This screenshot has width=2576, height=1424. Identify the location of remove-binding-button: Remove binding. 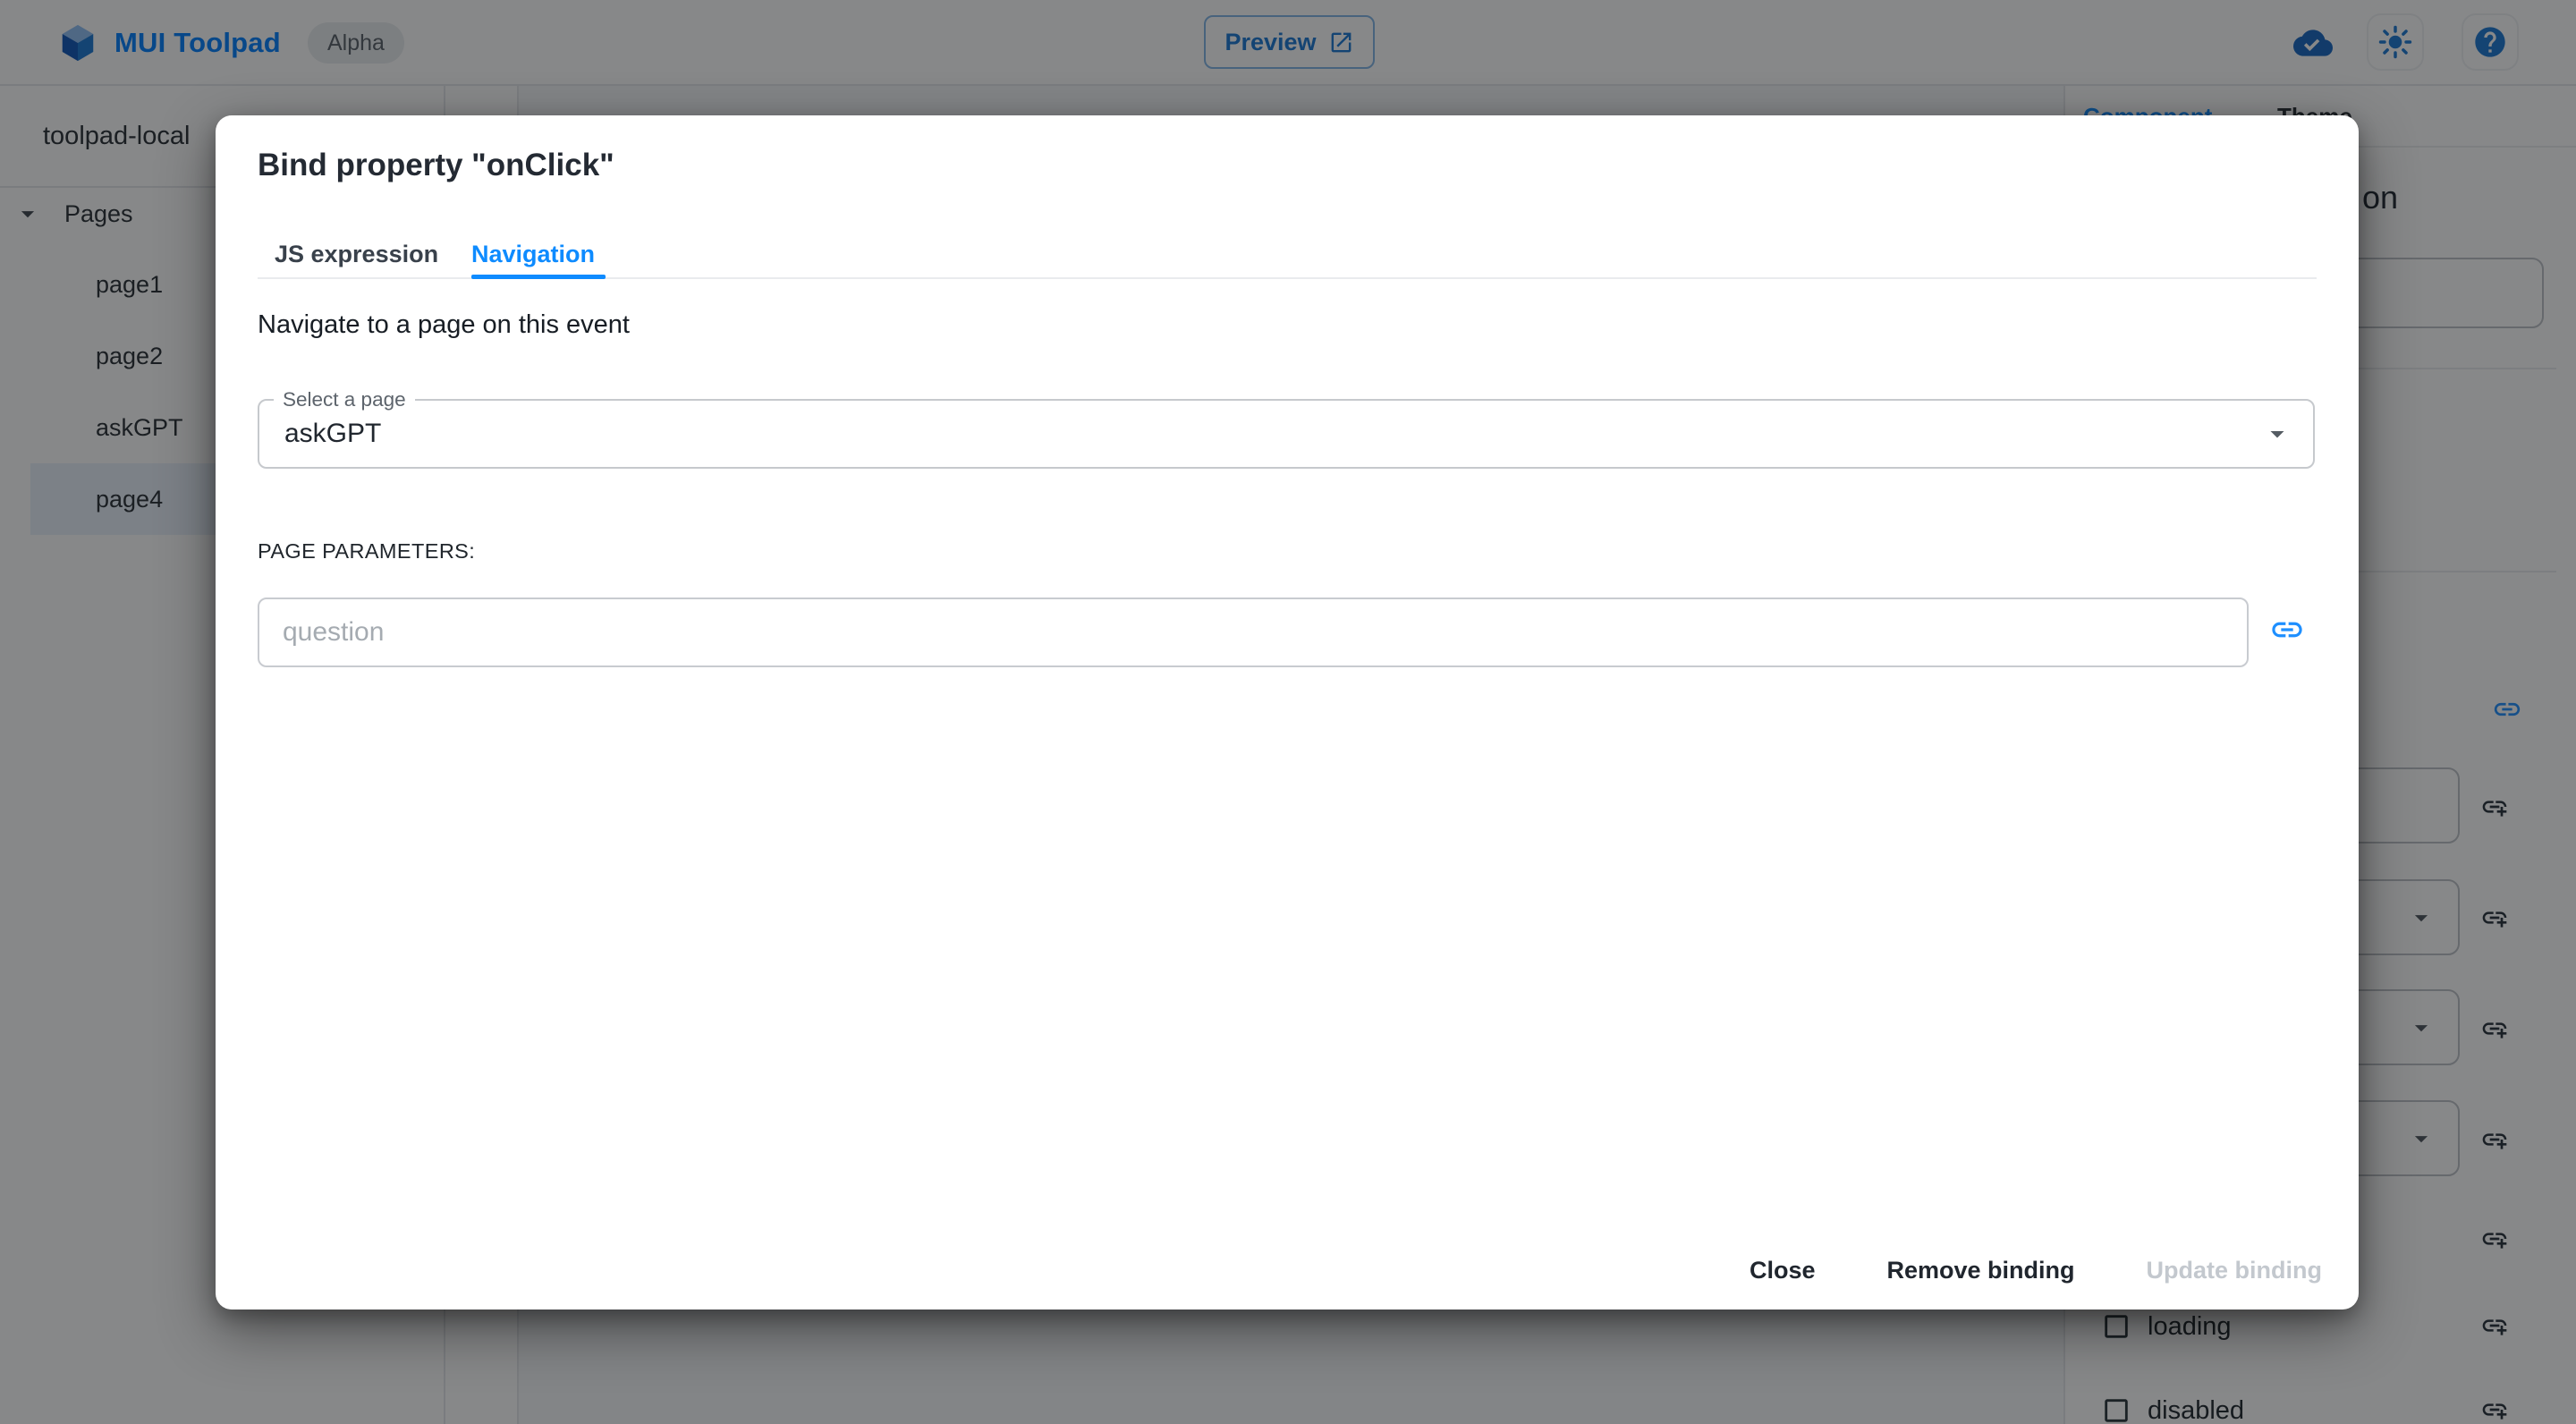
(1981, 1270).